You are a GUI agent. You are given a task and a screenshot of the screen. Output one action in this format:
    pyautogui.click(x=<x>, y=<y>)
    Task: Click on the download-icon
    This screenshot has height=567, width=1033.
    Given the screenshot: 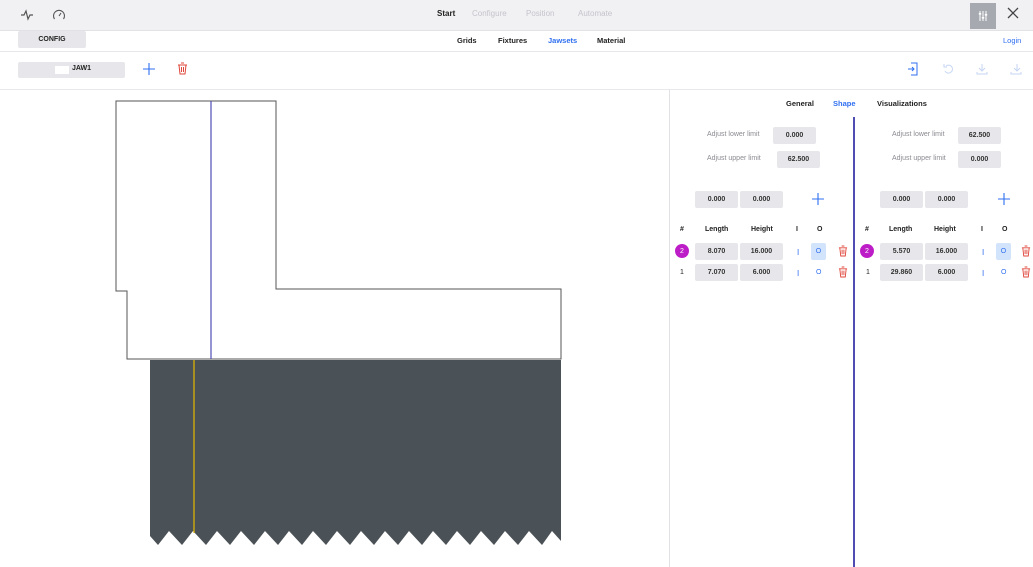 What is the action you would take?
    pyautogui.click(x=982, y=69)
    